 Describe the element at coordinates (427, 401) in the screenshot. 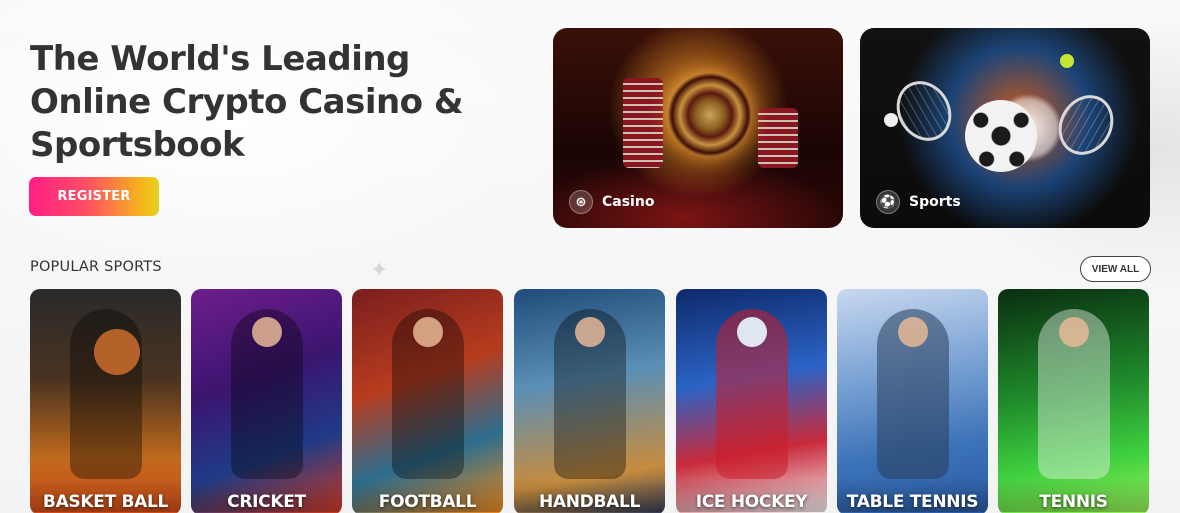

I see `sport-card-football: FOOTBALL` at that location.